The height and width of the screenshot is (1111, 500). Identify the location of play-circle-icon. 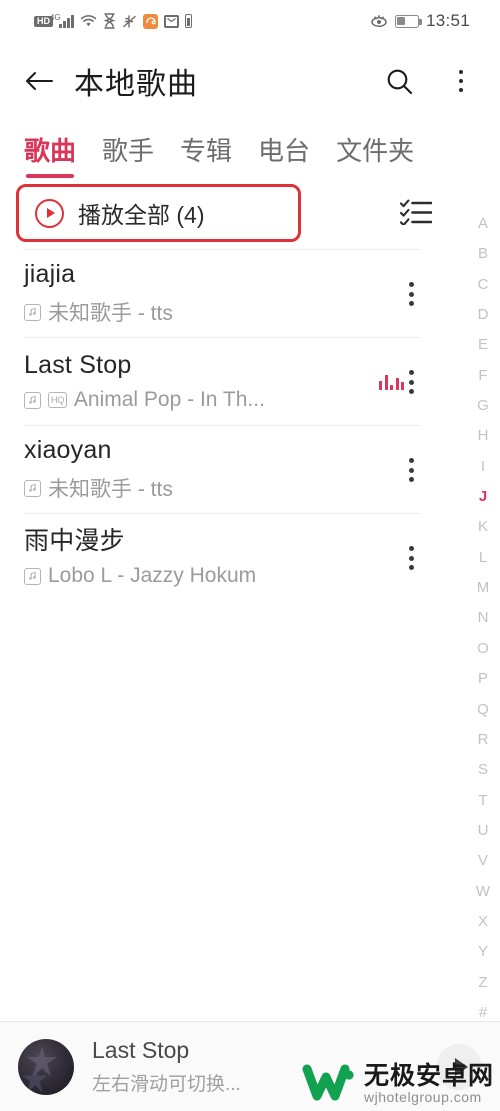
(49, 213).